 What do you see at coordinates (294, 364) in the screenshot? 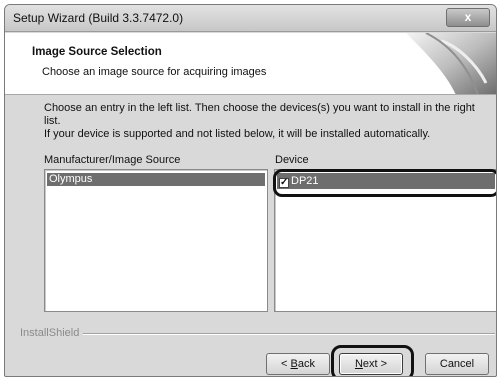
I see `back-button-accel: B` at bounding box center [294, 364].